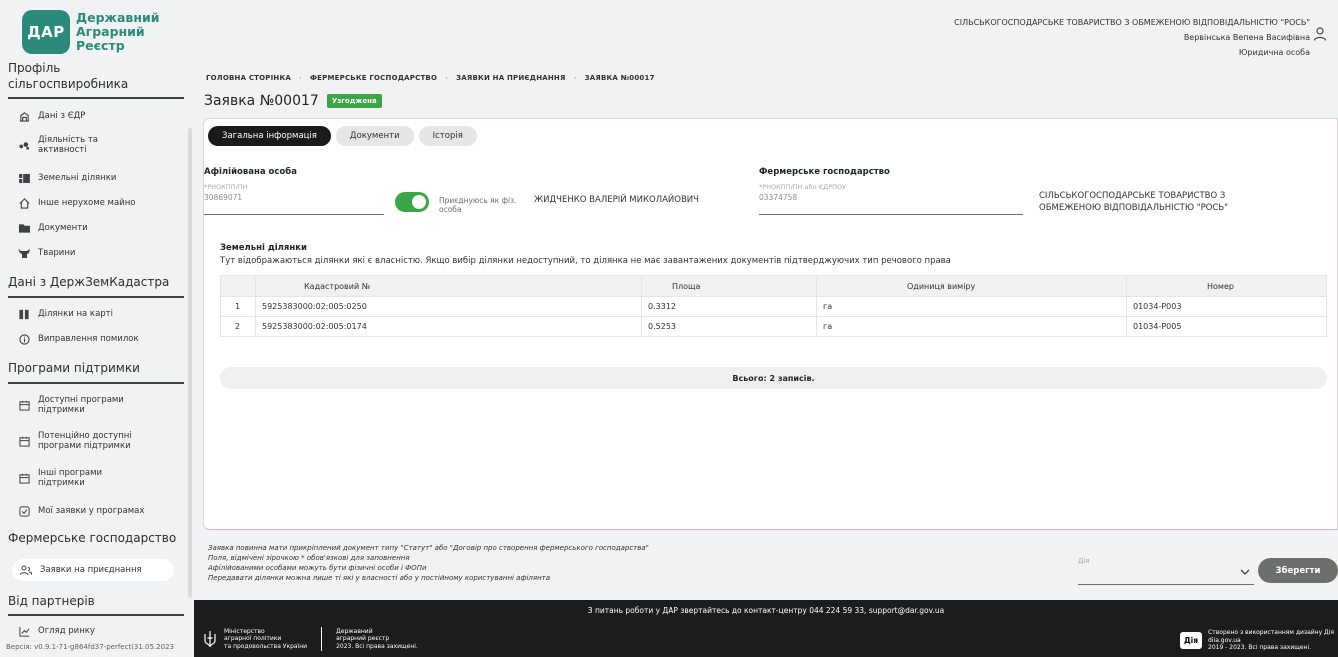  What do you see at coordinates (98, 314) in the screenshot?
I see `sidebar-item-map: Ділянки на карті` at bounding box center [98, 314].